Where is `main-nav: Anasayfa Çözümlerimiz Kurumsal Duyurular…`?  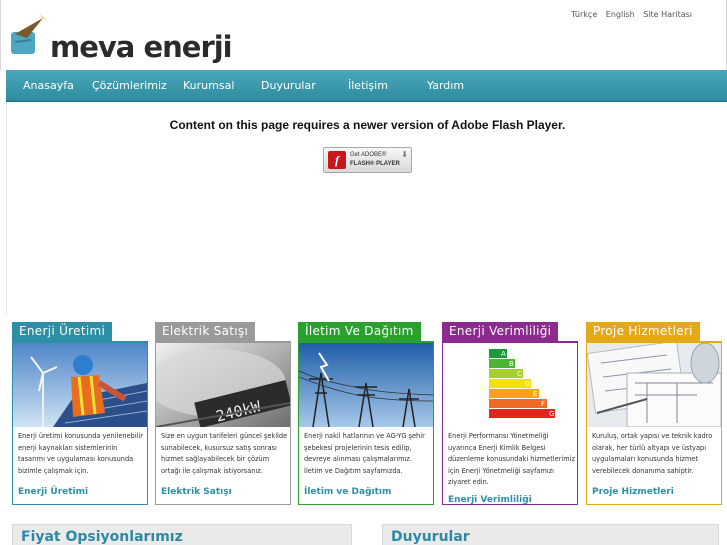
main-nav: Anasayfa Çözümlerimiz Kurumsal Duyurular… is located at coordinates (366, 86).